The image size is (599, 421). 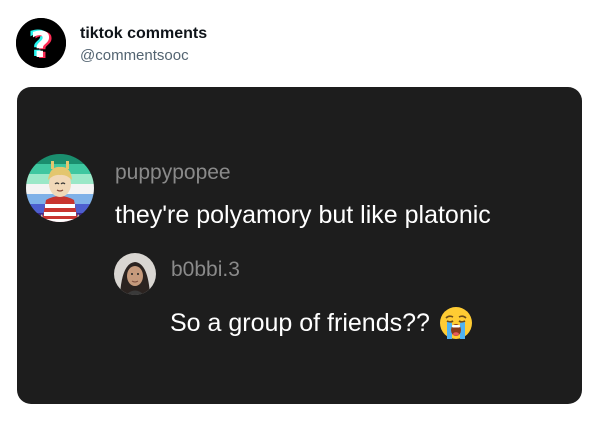 What do you see at coordinates (134, 55) in the screenshot?
I see `account-handle: @commentsooc` at bounding box center [134, 55].